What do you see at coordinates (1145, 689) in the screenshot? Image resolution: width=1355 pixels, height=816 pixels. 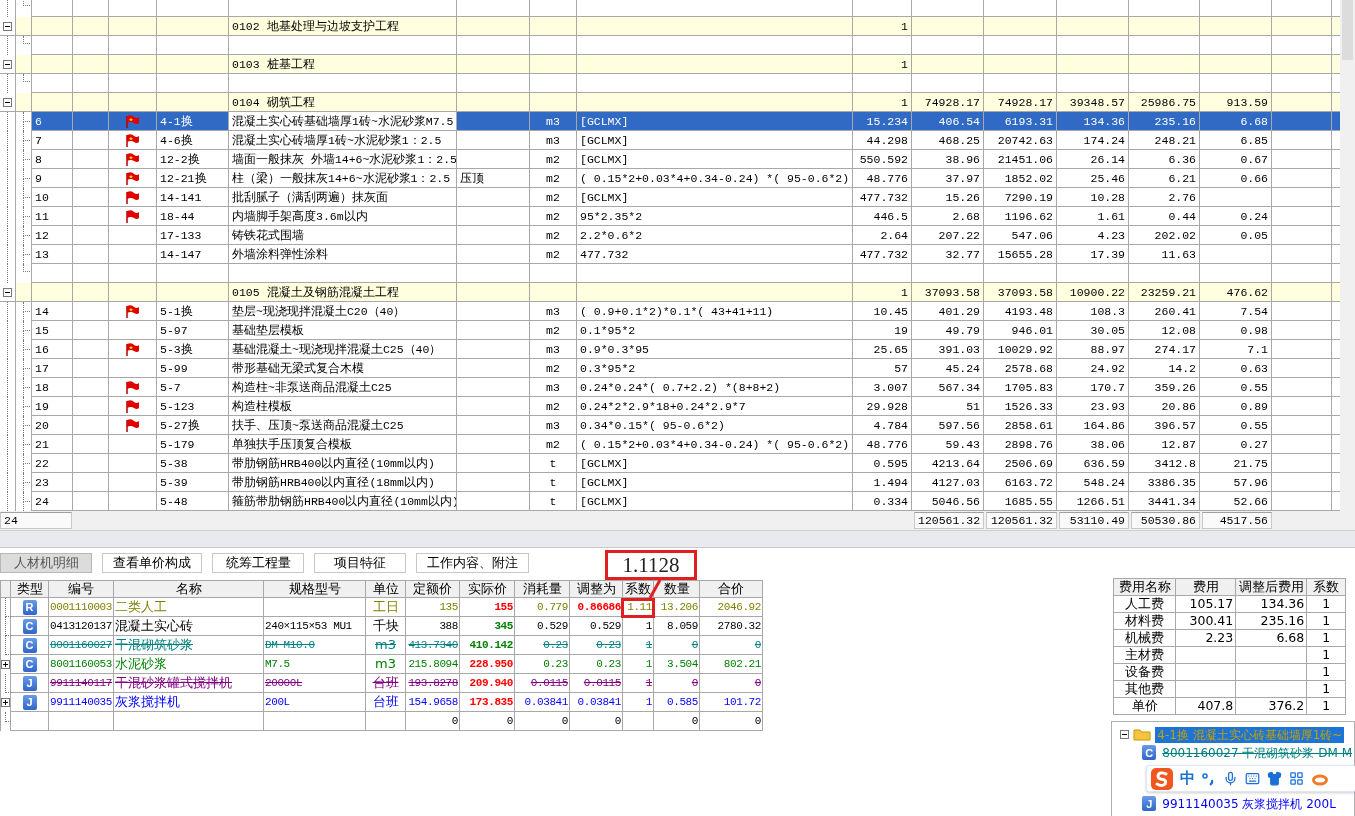 I see `table-cell: 其他费` at bounding box center [1145, 689].